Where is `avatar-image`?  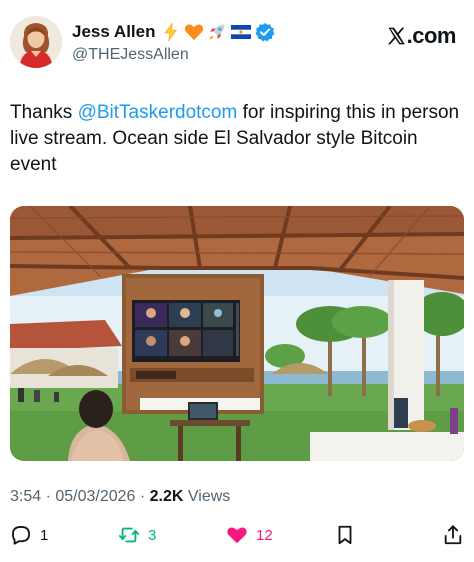 avatar-image is located at coordinates (36, 42).